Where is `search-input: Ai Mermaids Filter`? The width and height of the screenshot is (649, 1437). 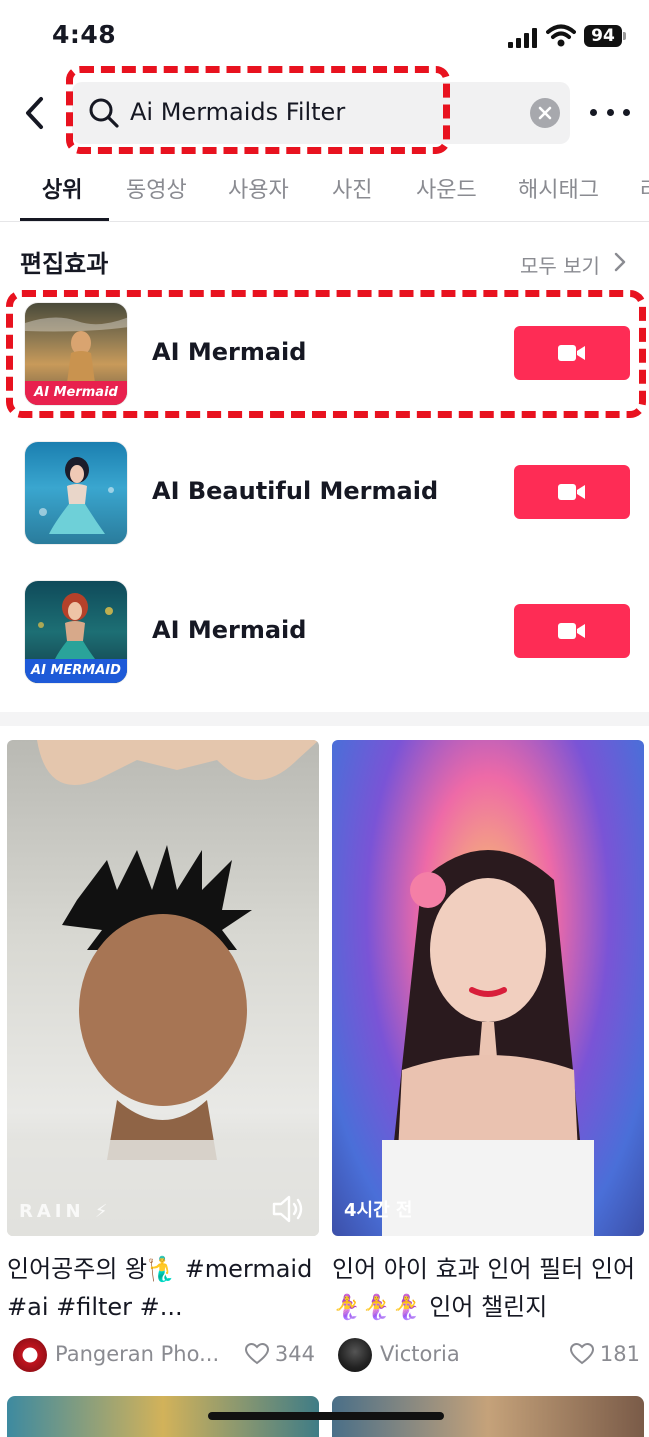 search-input: Ai Mermaids Filter is located at coordinates (321, 113).